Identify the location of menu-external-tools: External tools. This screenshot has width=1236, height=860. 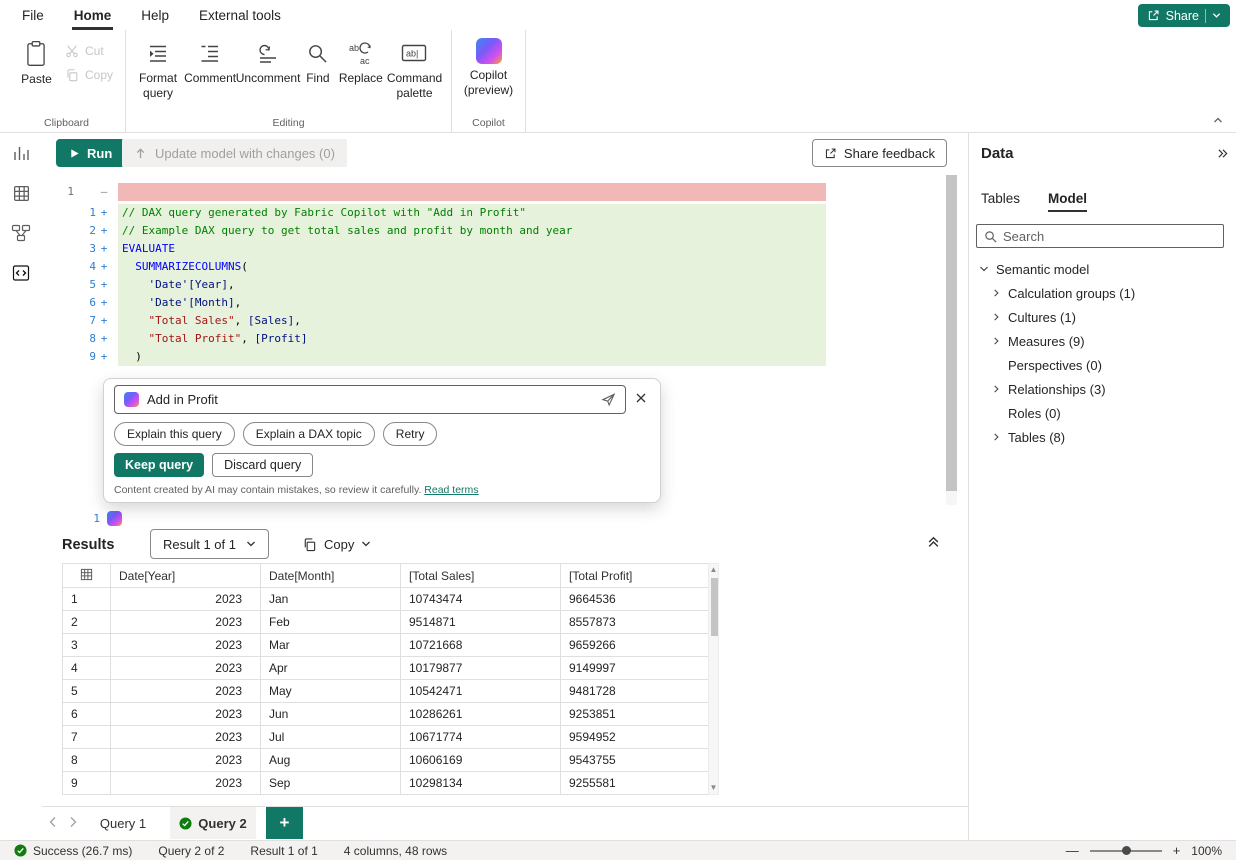
(240, 15).